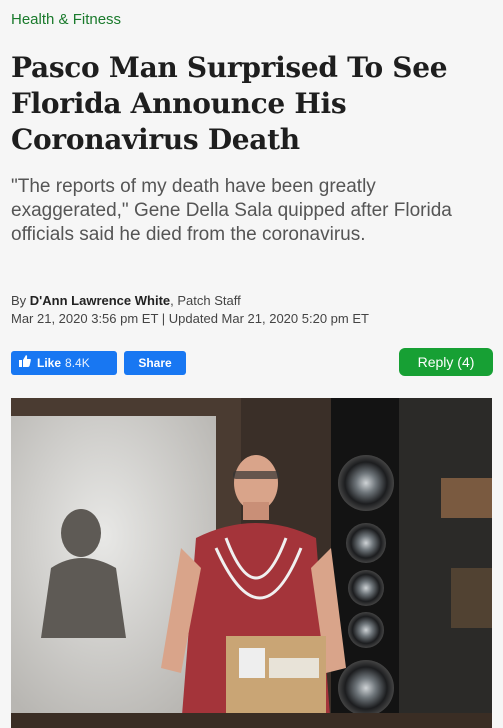 The width and height of the screenshot is (503, 728). Describe the element at coordinates (77, 363) in the screenshot. I see `like-count: 8.4K` at that location.